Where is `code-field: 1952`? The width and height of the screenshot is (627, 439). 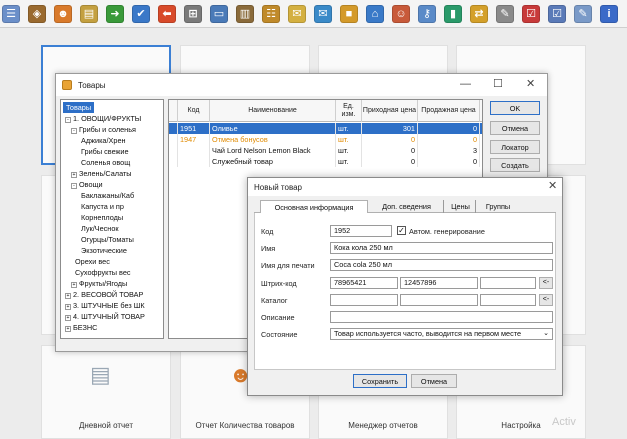
code-field: 1952 is located at coordinates (361, 231).